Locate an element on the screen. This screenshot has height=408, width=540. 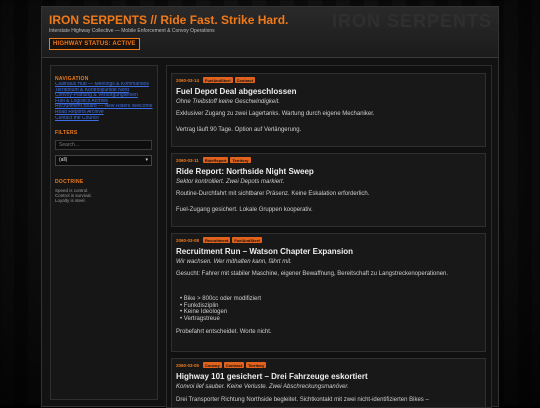
post-tag: Recruitment is located at coordinates (217, 240).